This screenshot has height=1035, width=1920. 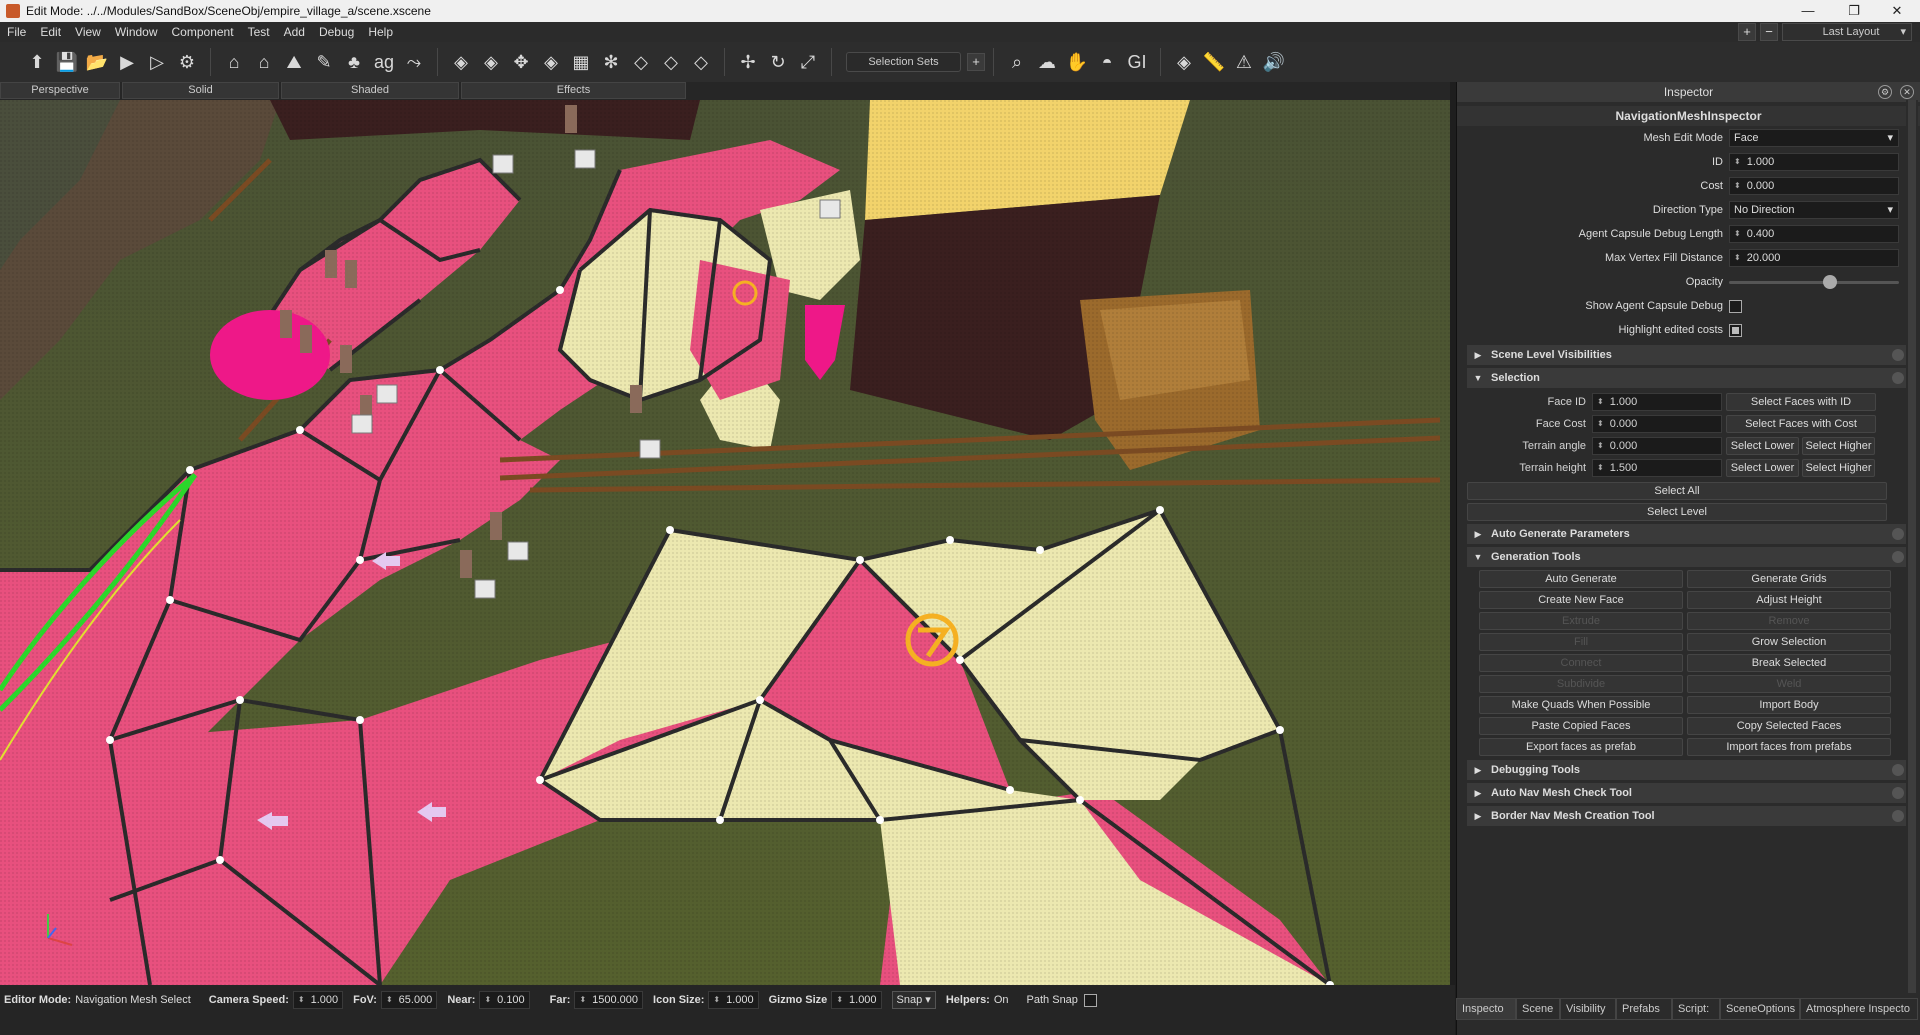 I want to click on select-higher-height-button: Select Higher, so click(x=1838, y=468).